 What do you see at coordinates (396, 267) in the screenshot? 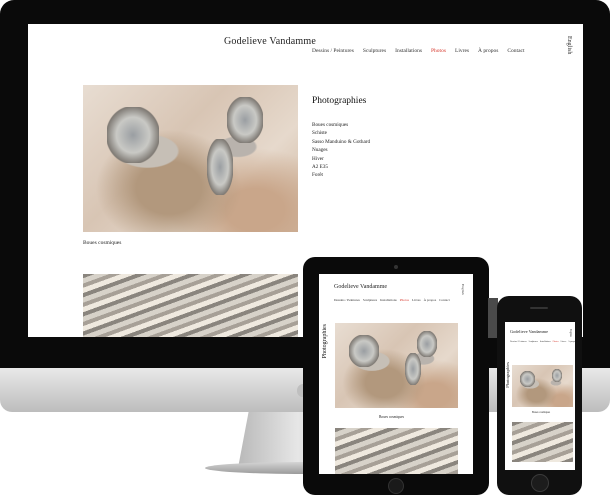
I see `tablet-camera-icon` at bounding box center [396, 267].